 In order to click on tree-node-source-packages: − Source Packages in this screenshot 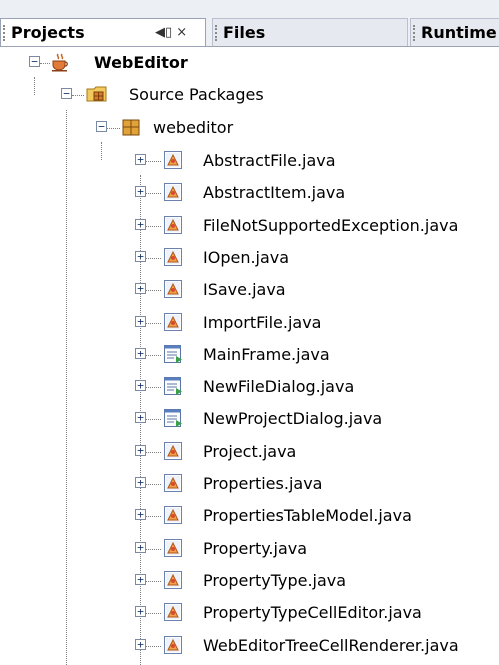, I will do `click(249, 95)`.